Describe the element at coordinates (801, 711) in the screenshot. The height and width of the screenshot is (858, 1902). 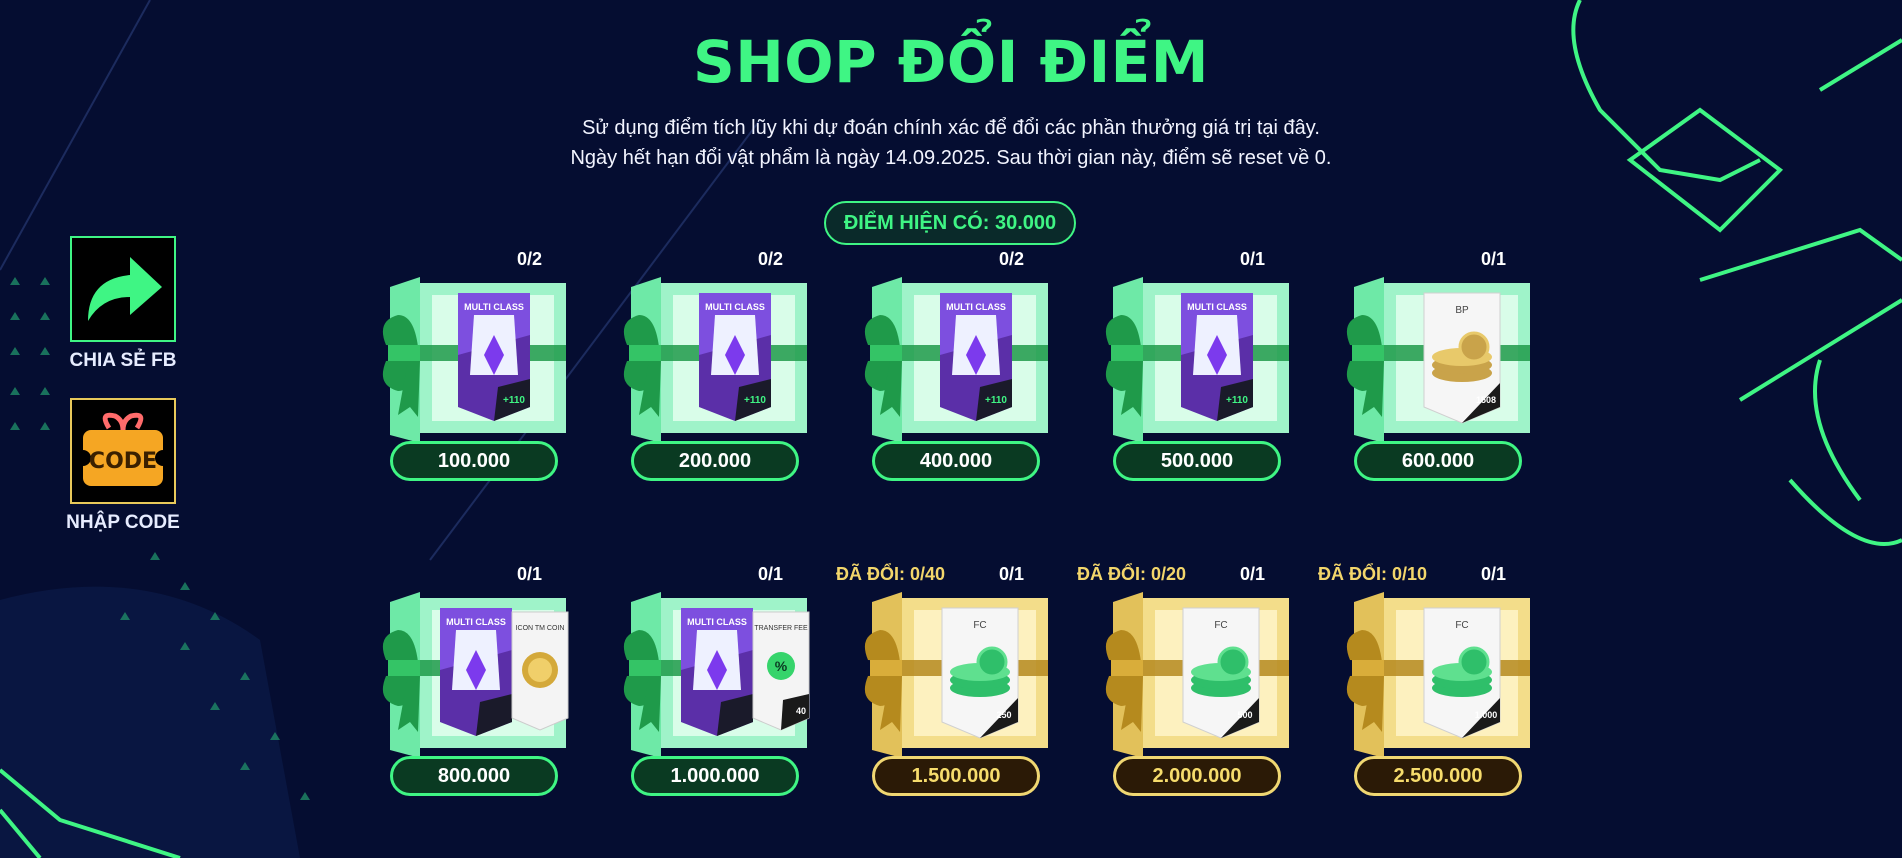
I see `svg-text: 40` at that location.